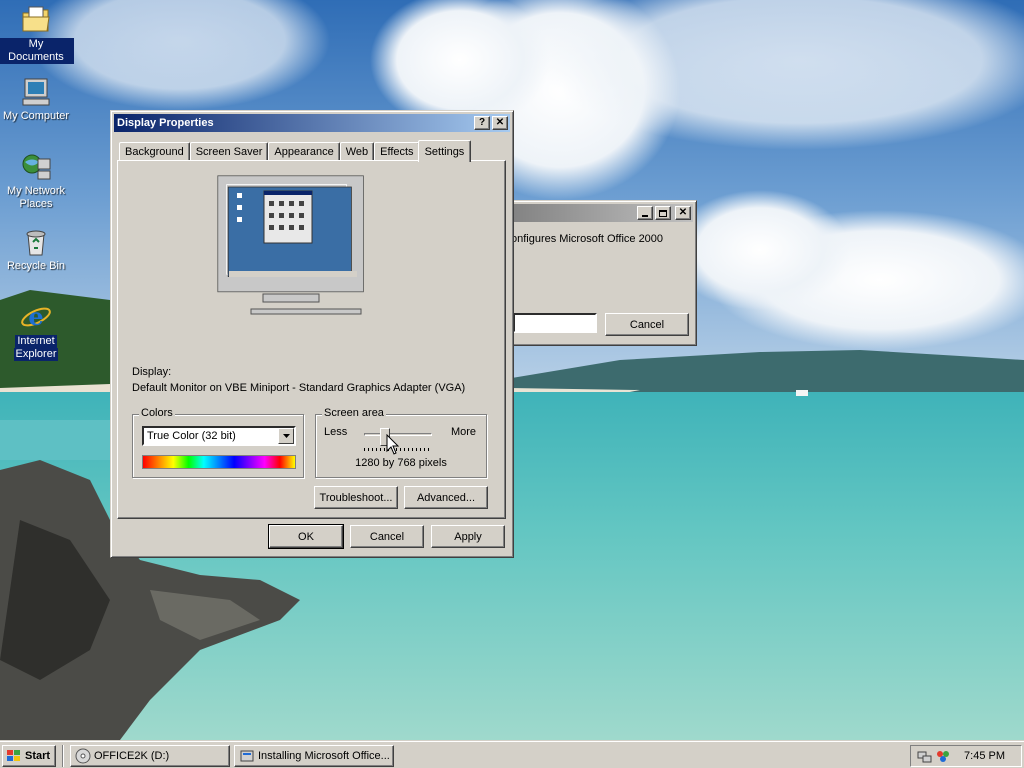 The image size is (1024, 768). Describe the element at coordinates (598, 213) in the screenshot. I see `office-setup-titlebar: ✕` at that location.